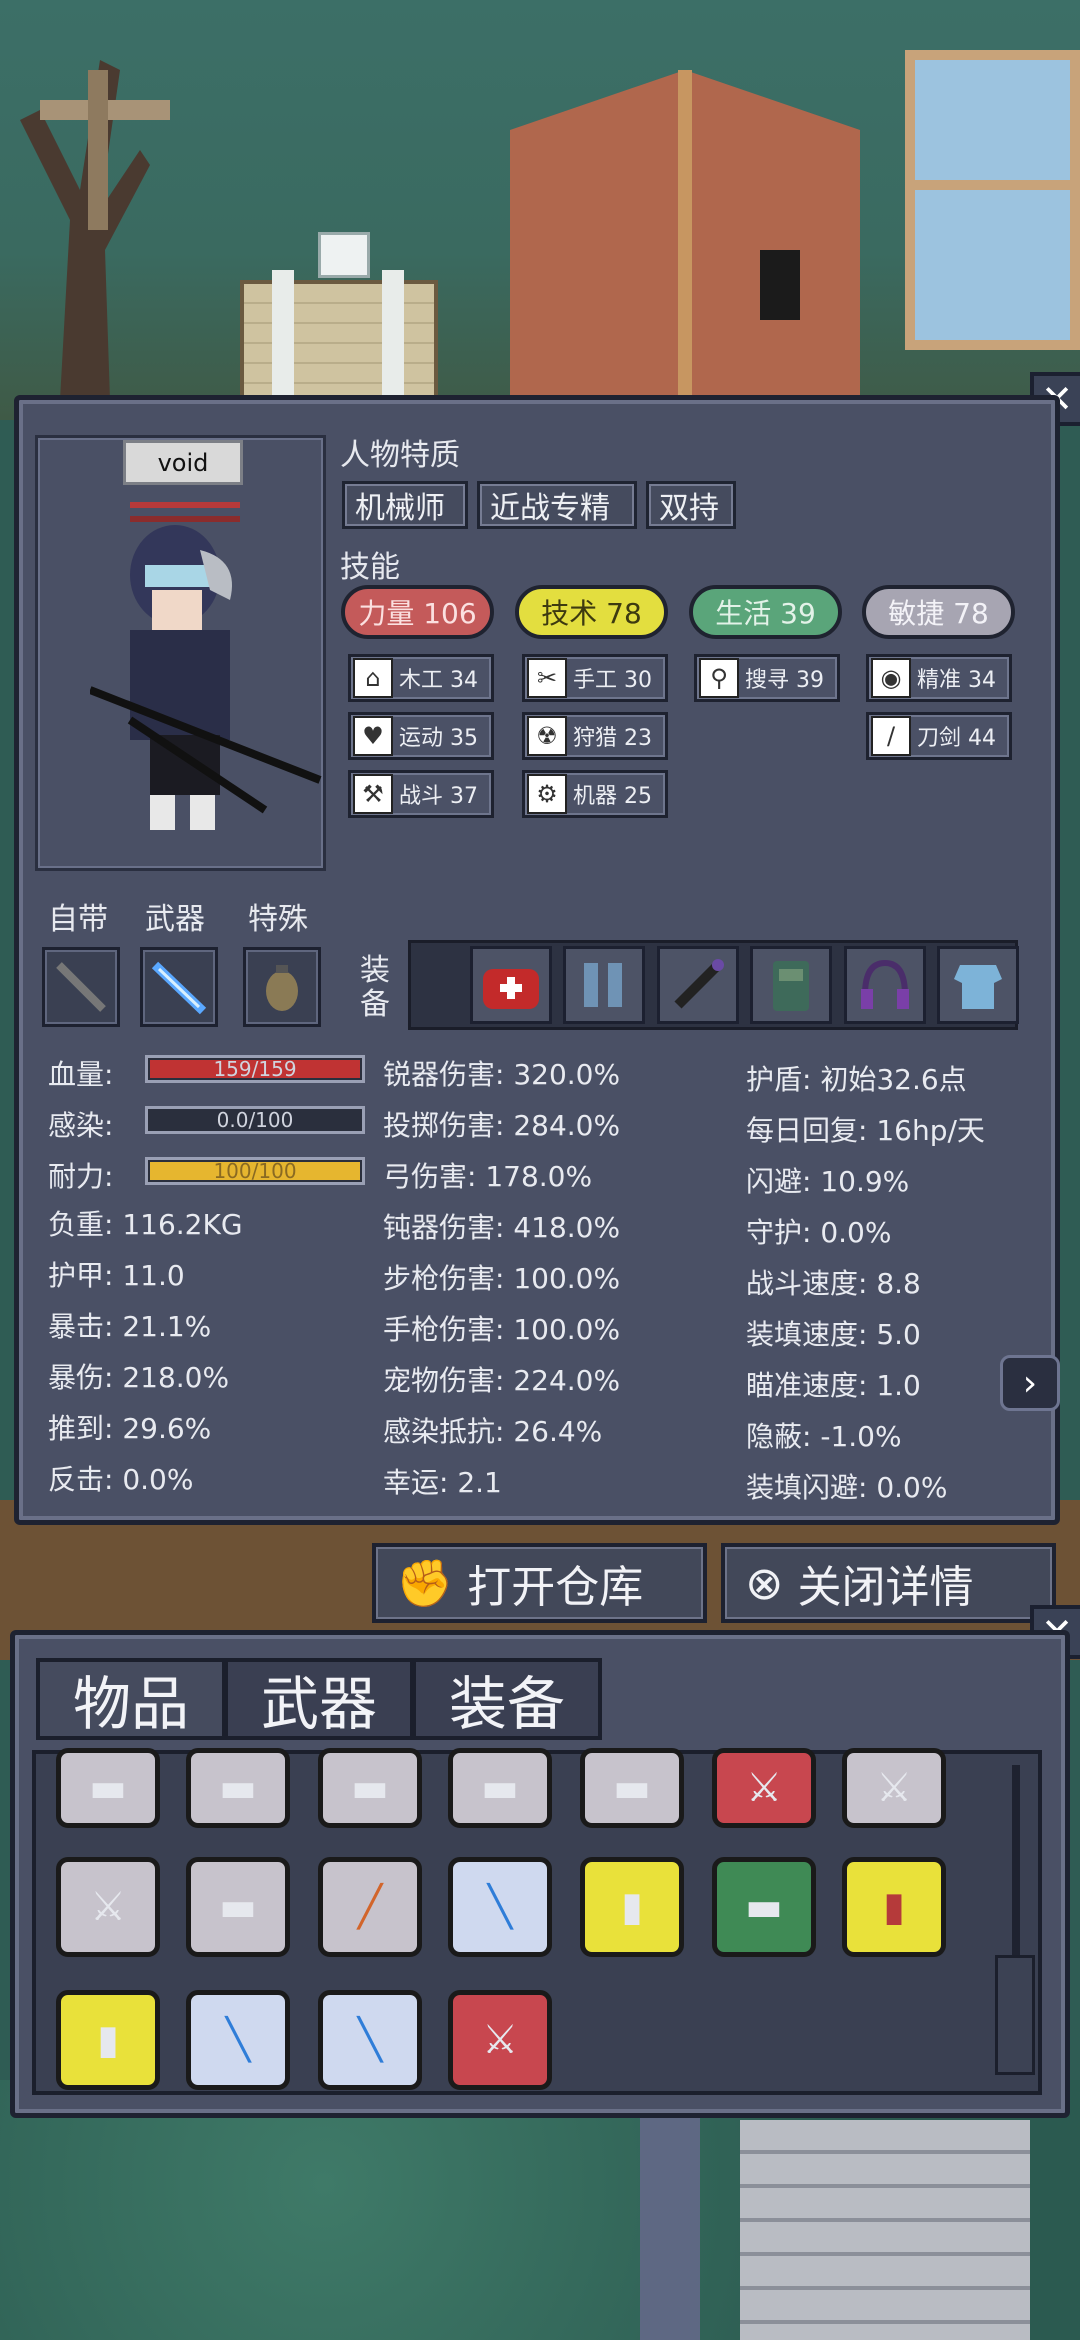 The height and width of the screenshot is (2340, 1080). I want to click on skill-category-strength: 力量 106, so click(417, 612).